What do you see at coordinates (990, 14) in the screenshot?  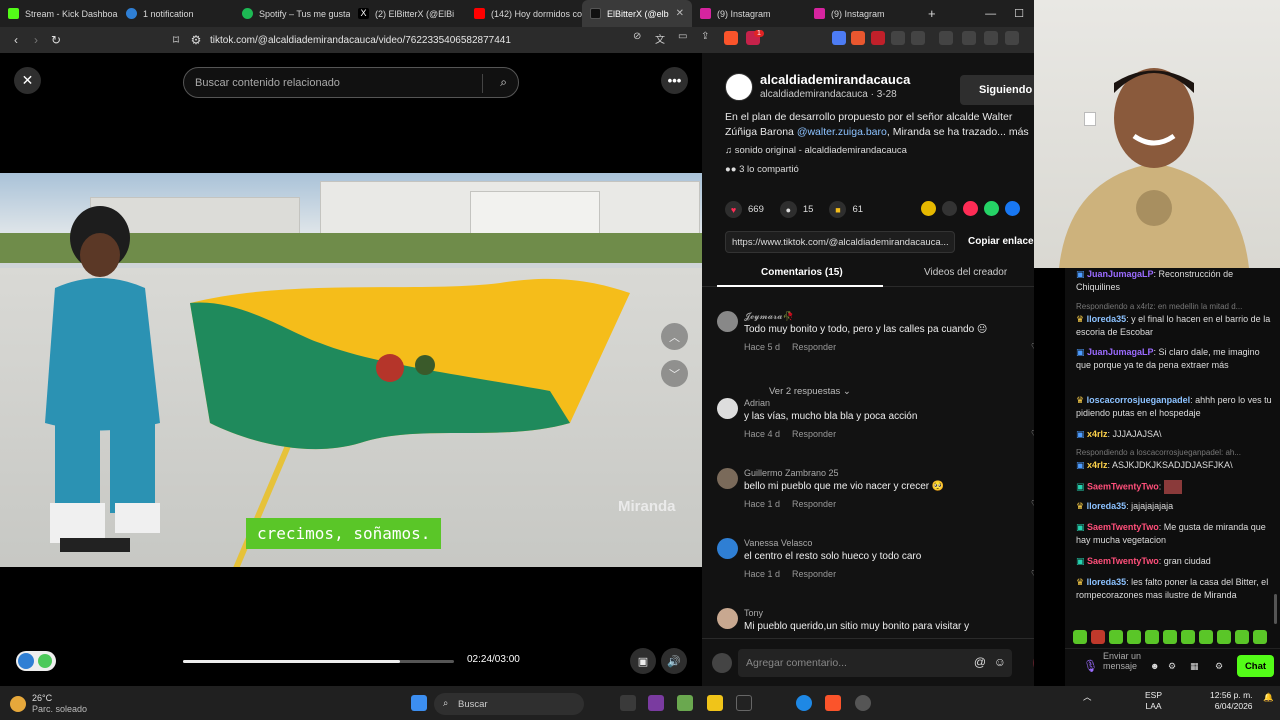 I see `minimize-icon: —` at bounding box center [990, 14].